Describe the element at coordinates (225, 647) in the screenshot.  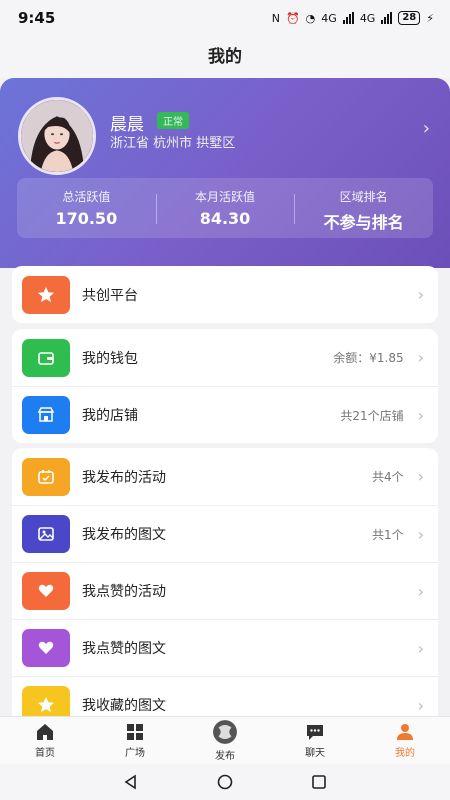
I see `menu-item-liked-posts: 我点赞的图文 ›` at that location.